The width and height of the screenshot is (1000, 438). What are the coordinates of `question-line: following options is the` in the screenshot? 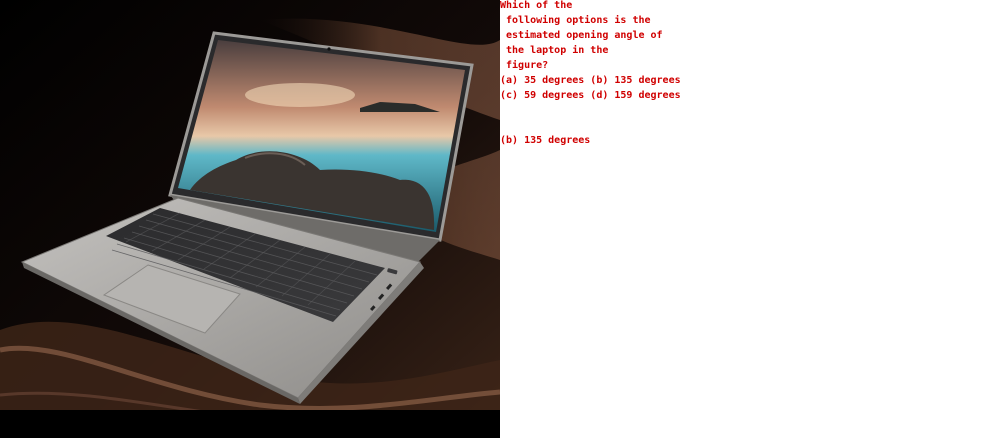 It's located at (575, 20).